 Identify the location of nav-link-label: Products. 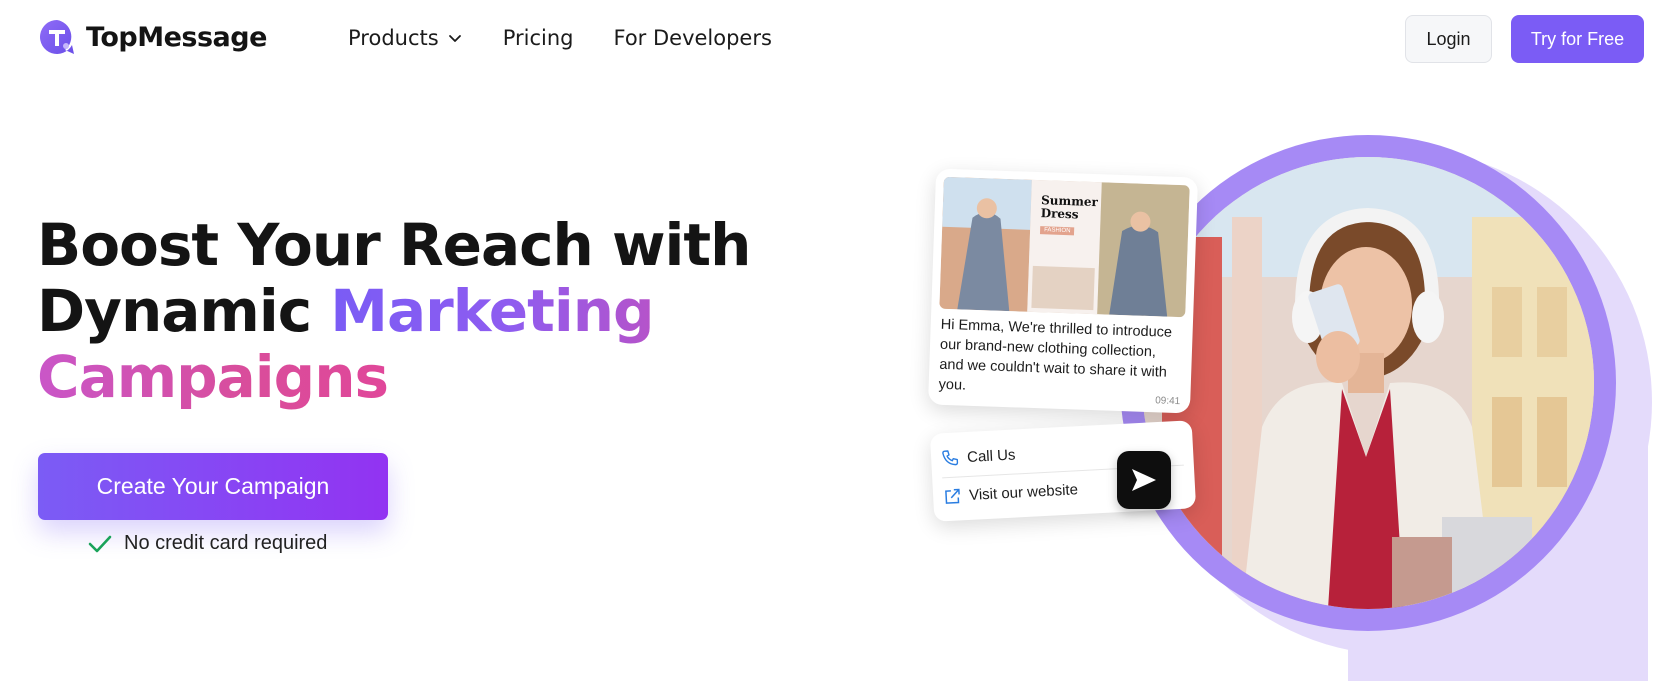
(393, 38).